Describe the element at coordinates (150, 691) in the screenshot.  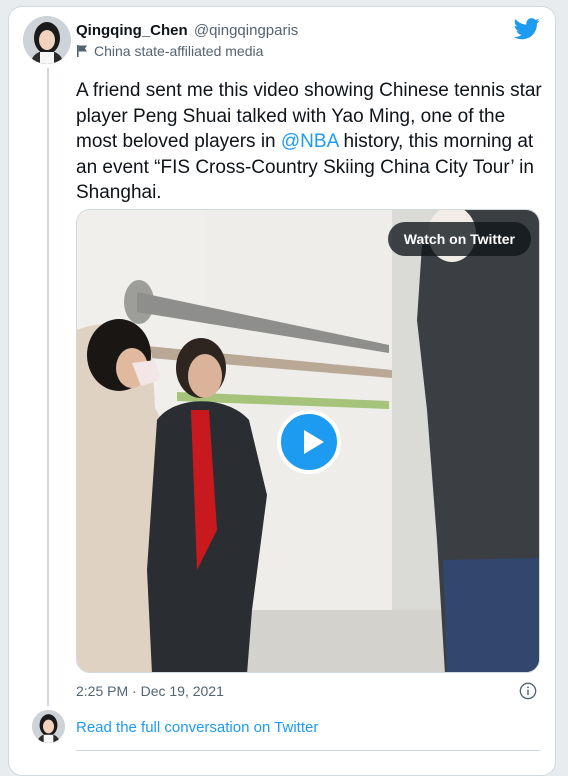
I see `tweet-timestamp: 2:25 PM · Dec 19, 2021` at that location.